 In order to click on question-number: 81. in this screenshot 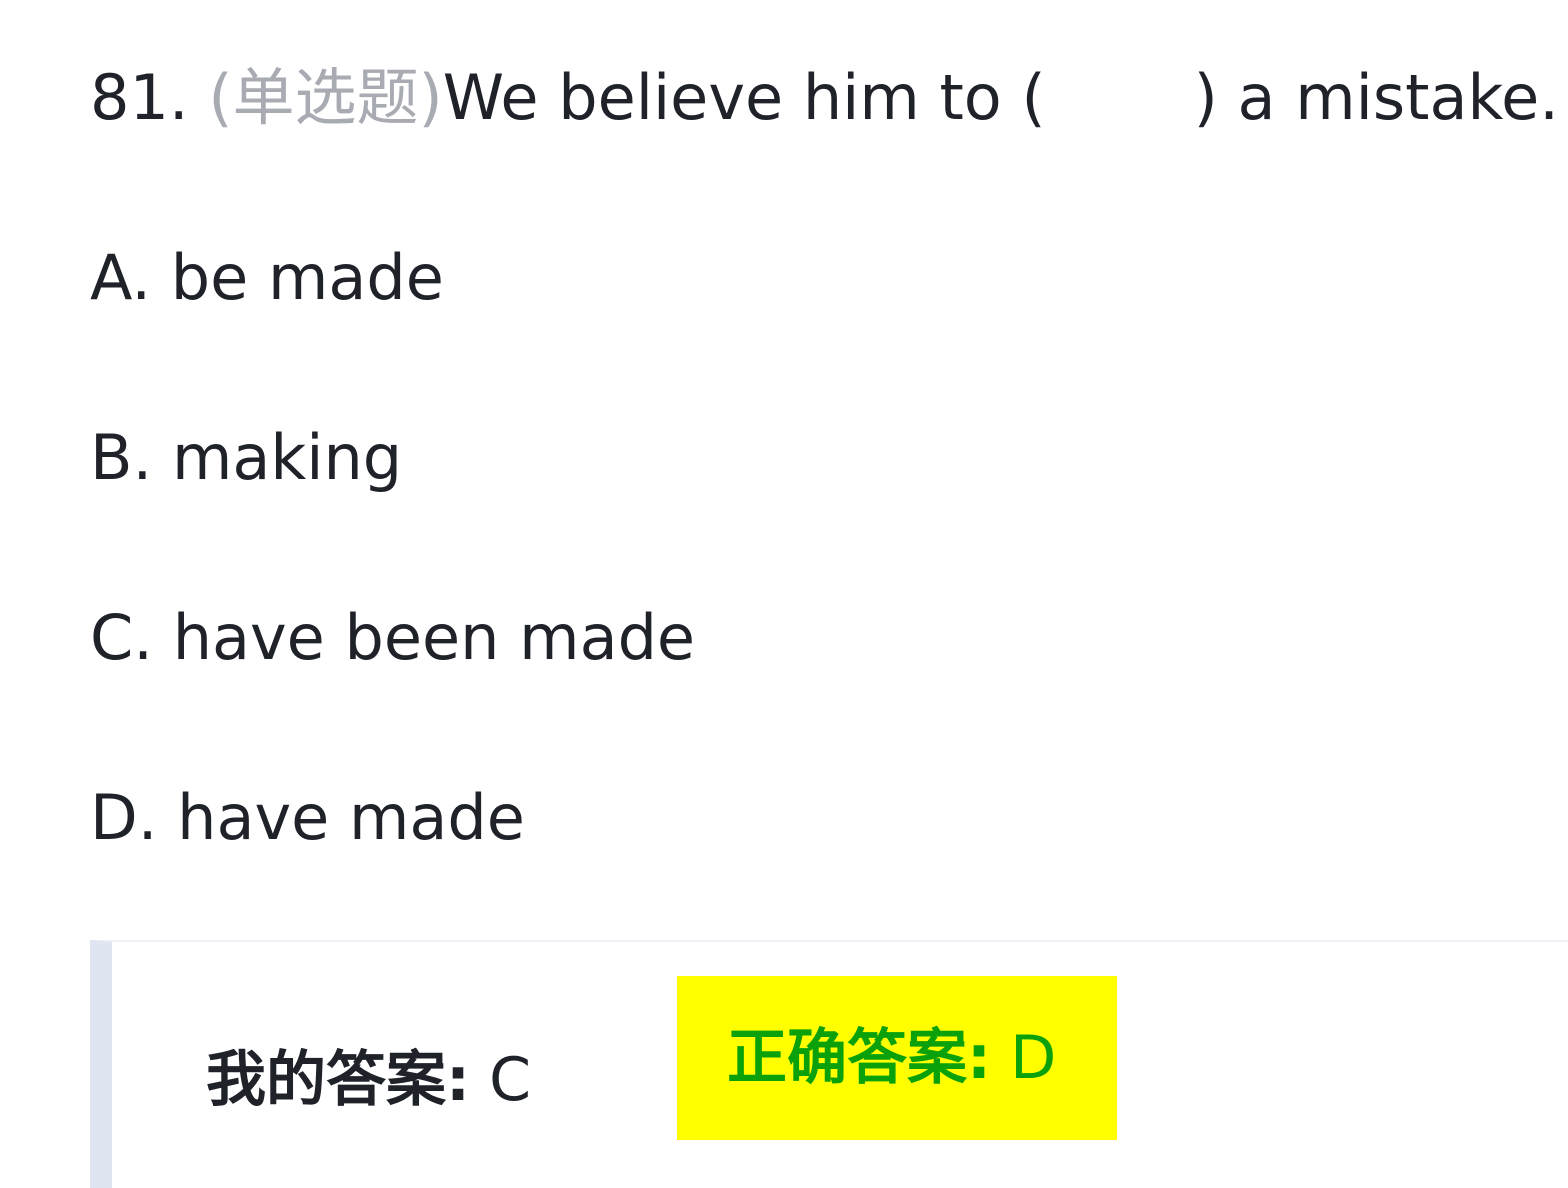, I will do `click(149, 97)`.